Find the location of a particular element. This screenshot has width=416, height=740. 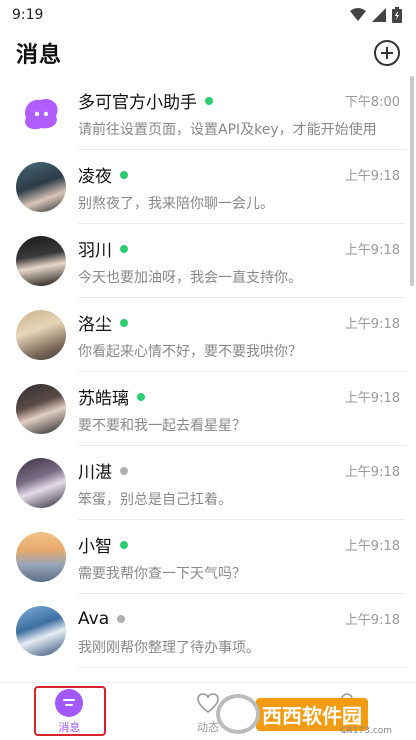

chat-header-row: 川湛 上午9:18 is located at coordinates (239, 471).